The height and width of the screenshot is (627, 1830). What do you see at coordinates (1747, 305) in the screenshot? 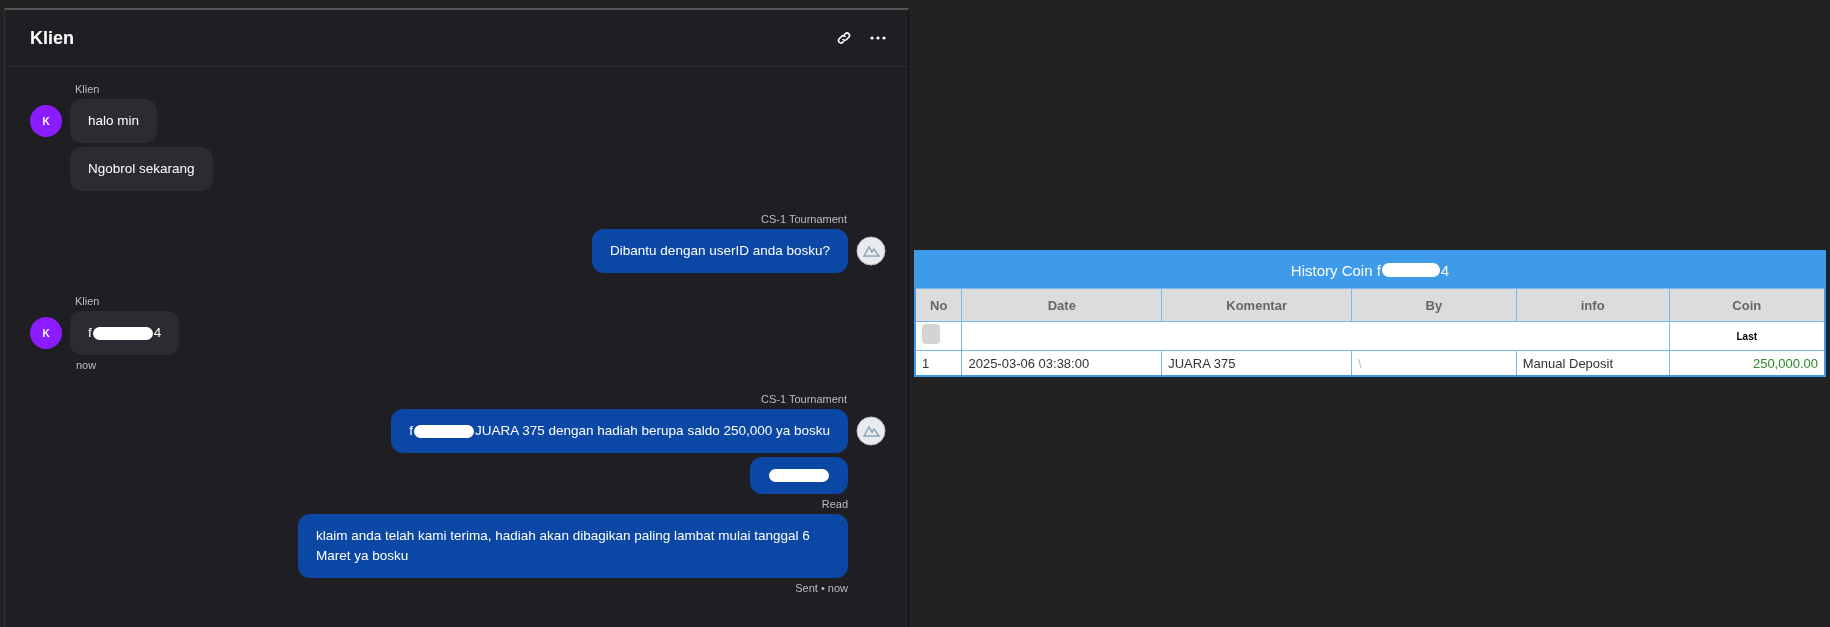
I see `column-header: Coin` at bounding box center [1747, 305].